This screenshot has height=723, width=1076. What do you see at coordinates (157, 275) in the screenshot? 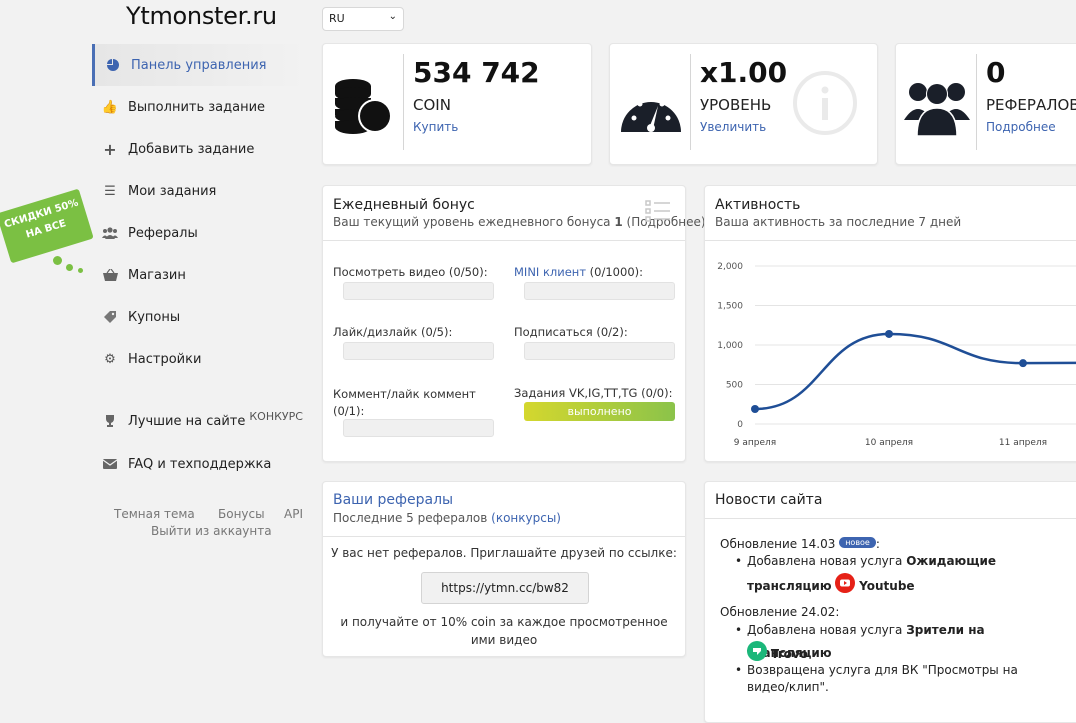
I see `sidebar-item-label: Магазин` at bounding box center [157, 275].